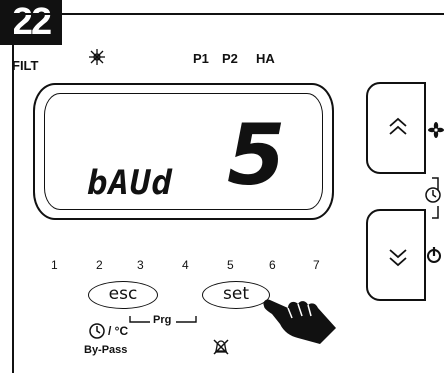 This screenshot has height=373, width=444. I want to click on p2-indicator: P2, so click(230, 58).